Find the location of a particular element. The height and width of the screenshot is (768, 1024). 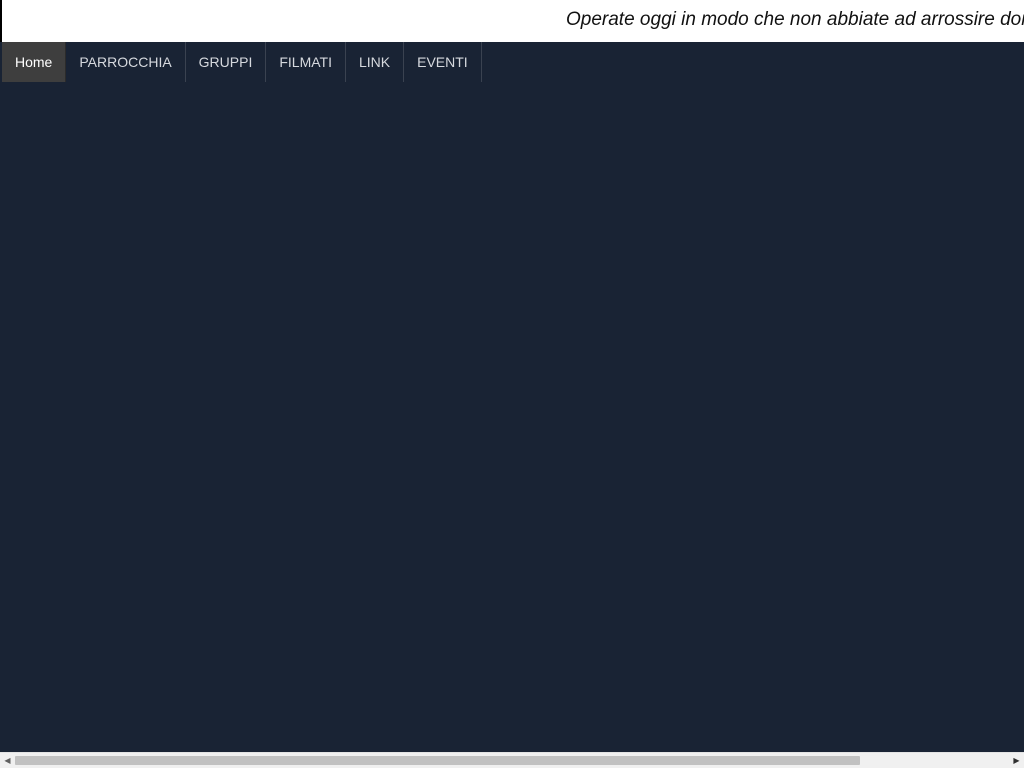

horizontal-scrollbar: ◀ ▶ is located at coordinates (512, 760).